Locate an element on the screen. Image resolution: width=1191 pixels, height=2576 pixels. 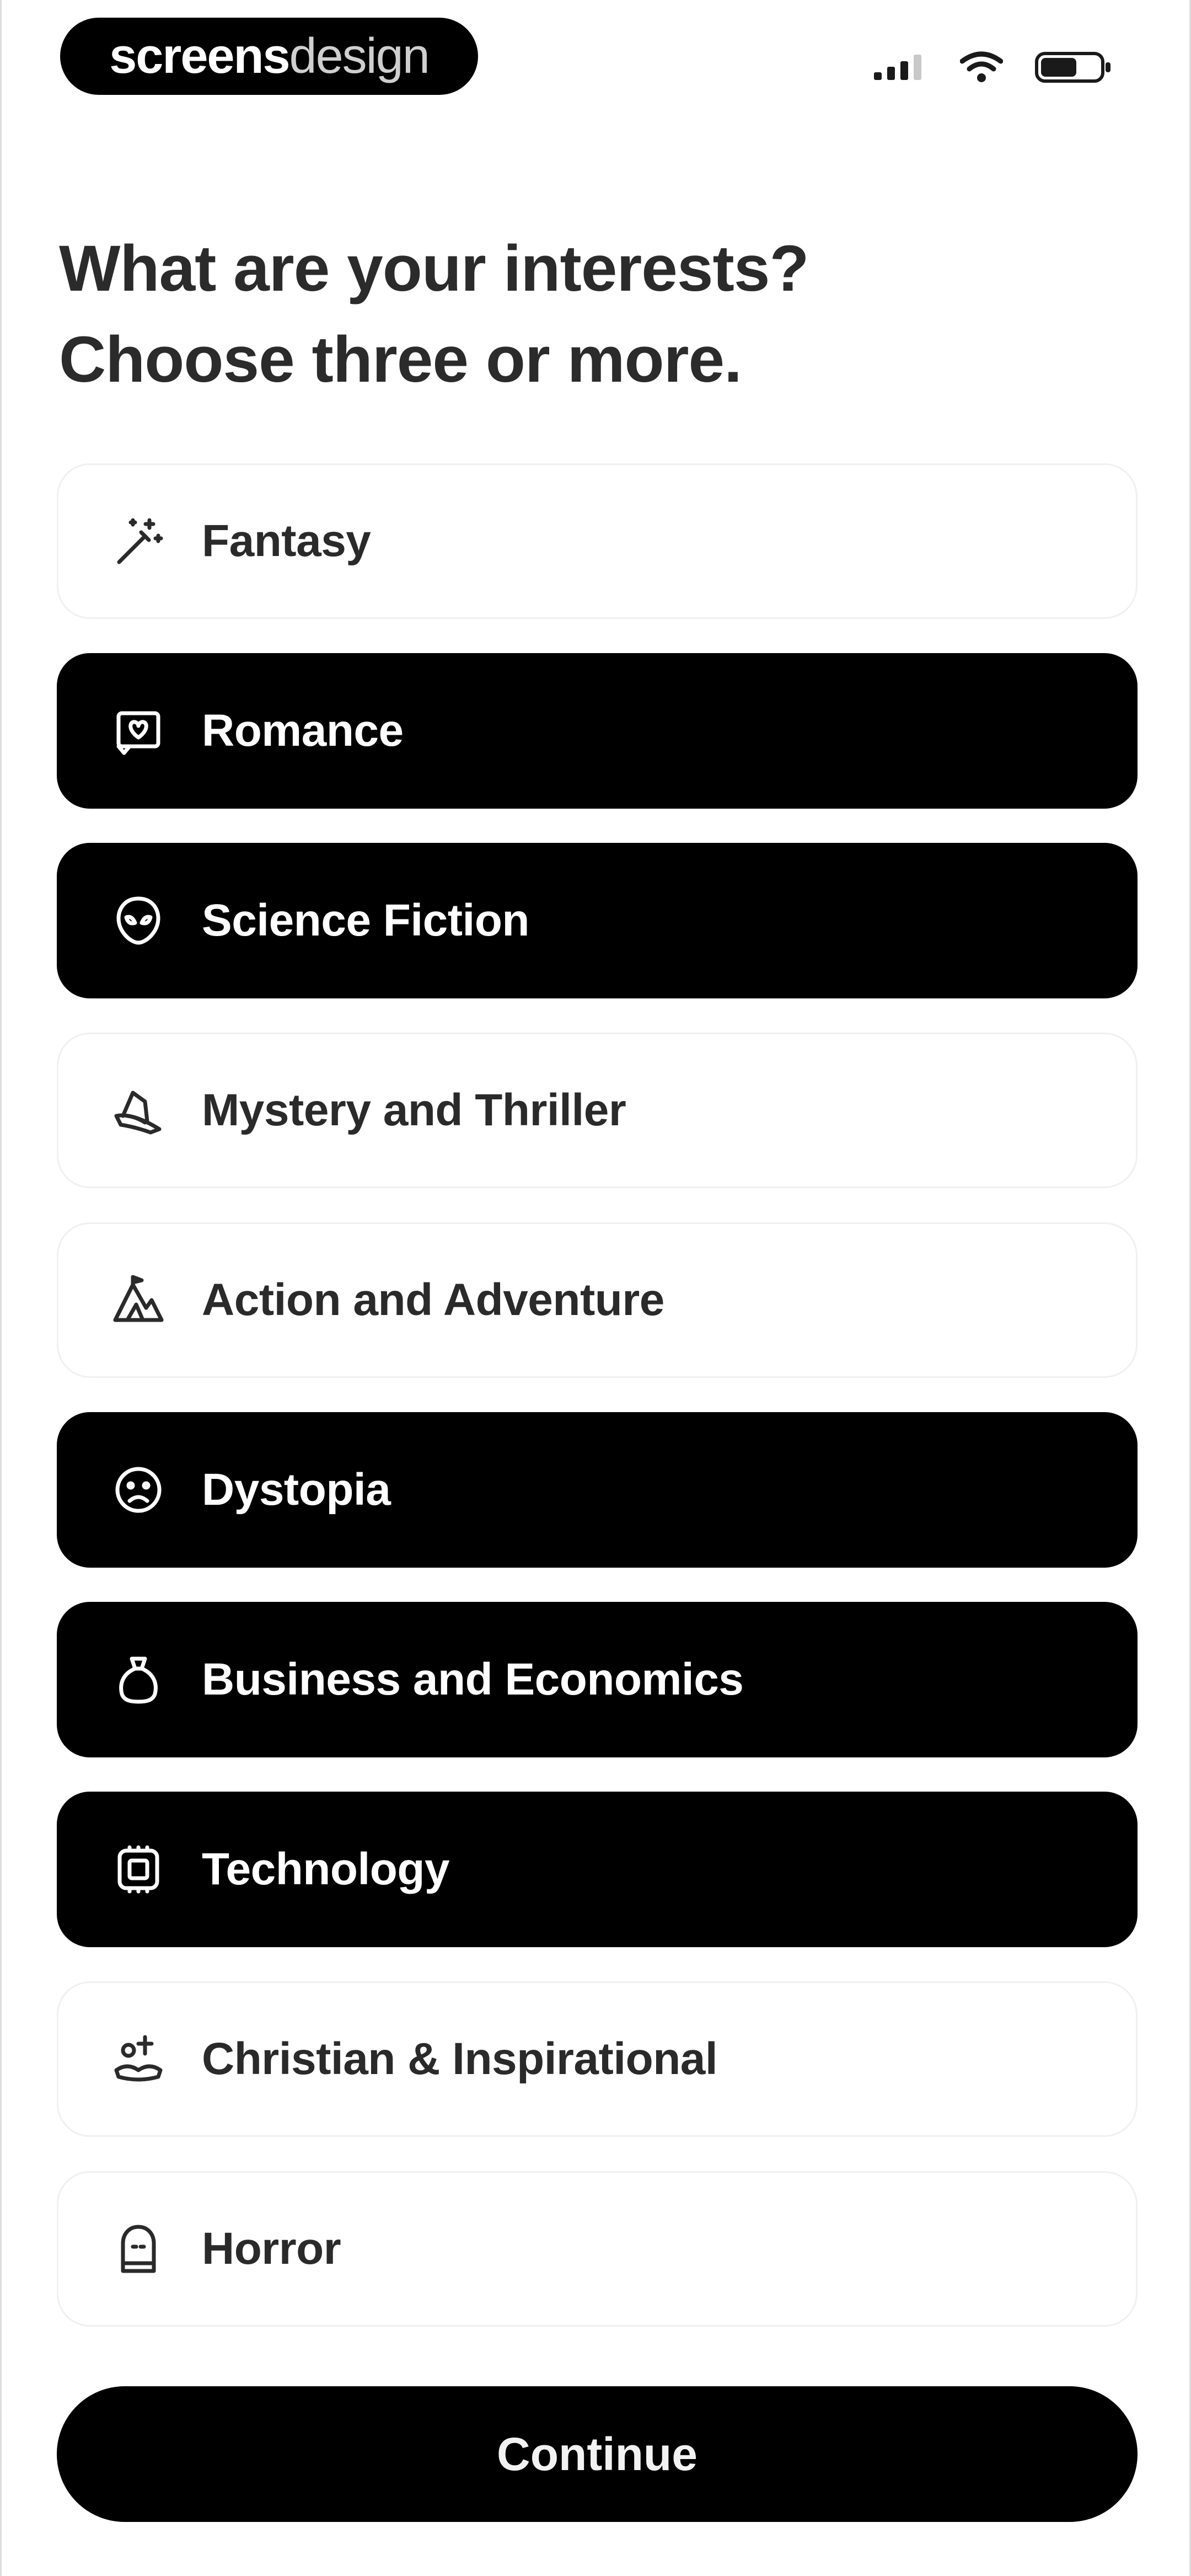
hands-cross-icon is located at coordinates (138, 2059).